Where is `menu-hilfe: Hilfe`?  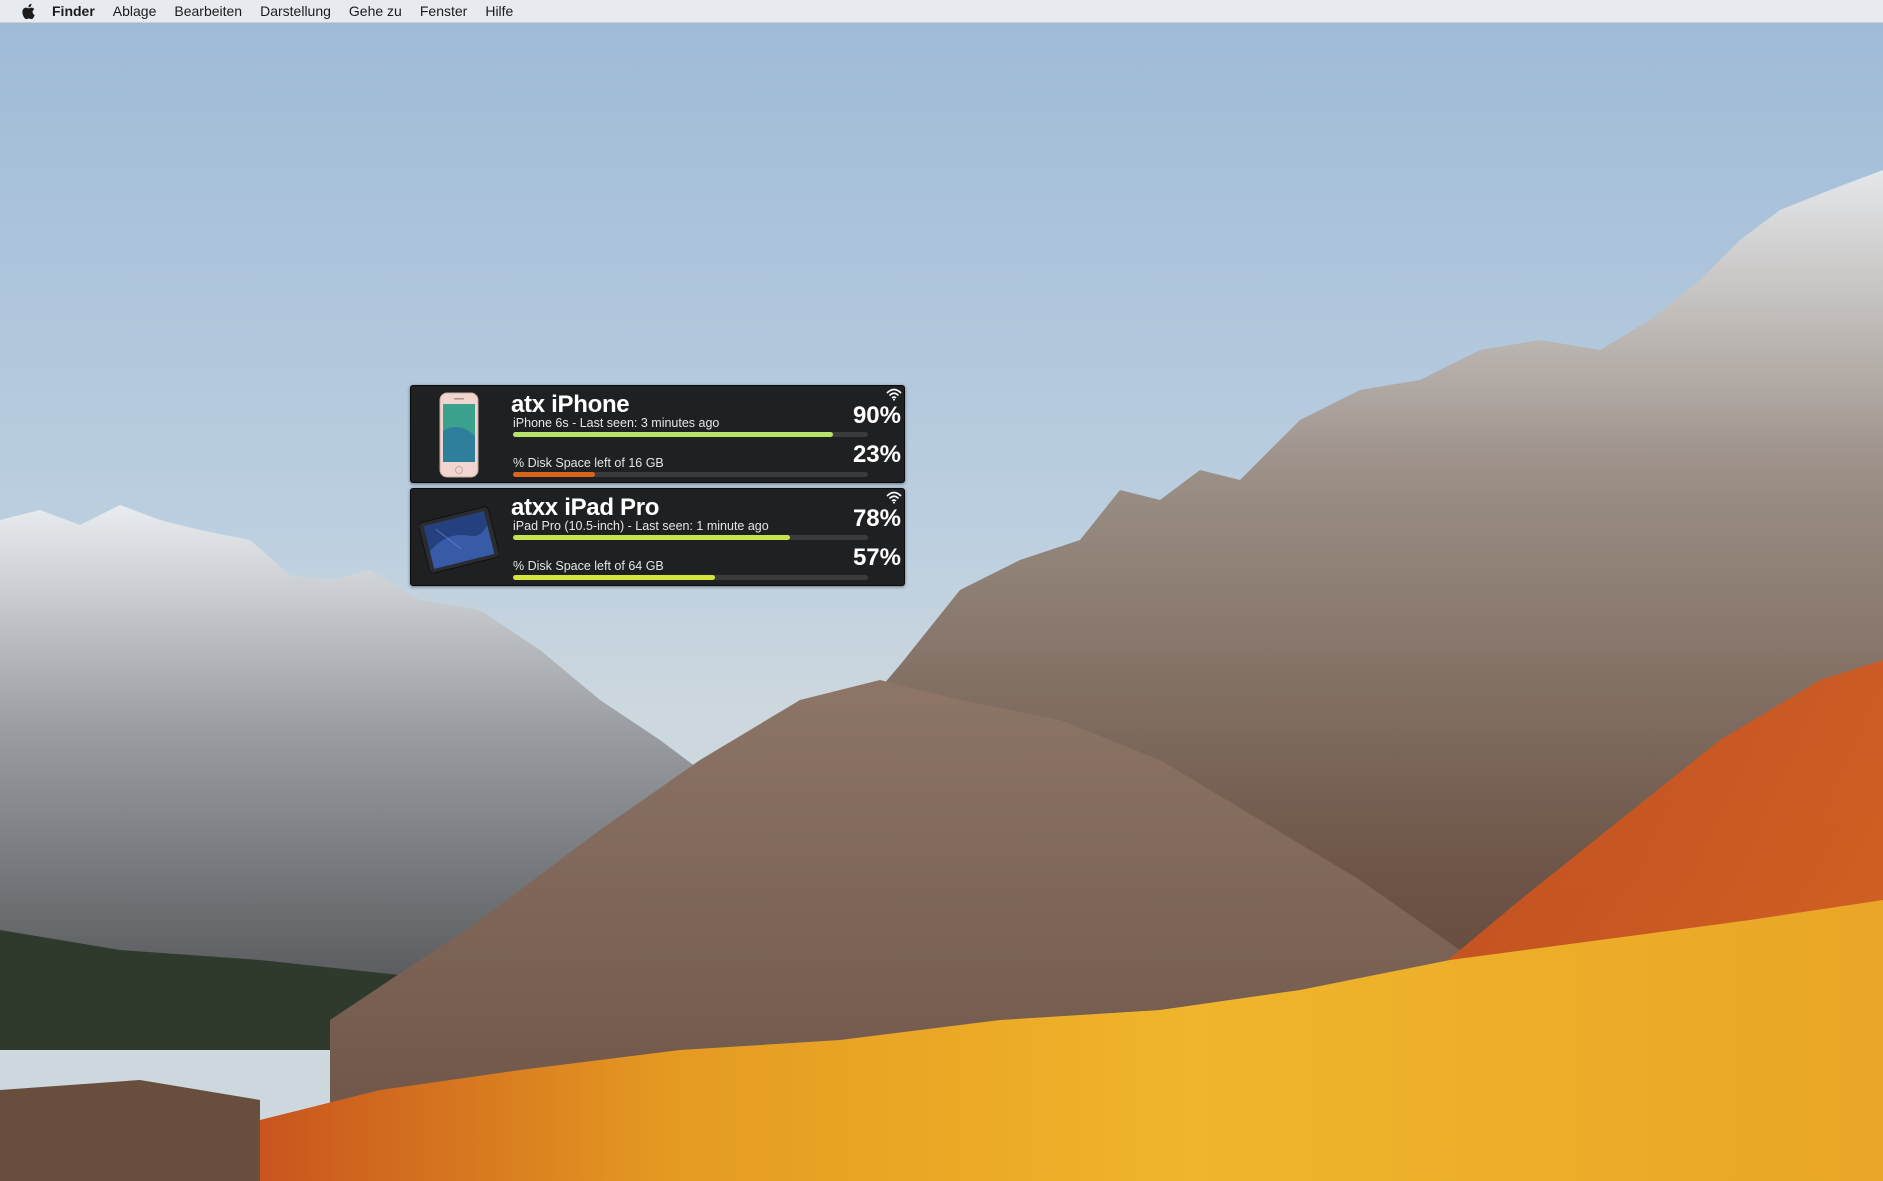
menu-hilfe: Hilfe is located at coordinates (499, 11).